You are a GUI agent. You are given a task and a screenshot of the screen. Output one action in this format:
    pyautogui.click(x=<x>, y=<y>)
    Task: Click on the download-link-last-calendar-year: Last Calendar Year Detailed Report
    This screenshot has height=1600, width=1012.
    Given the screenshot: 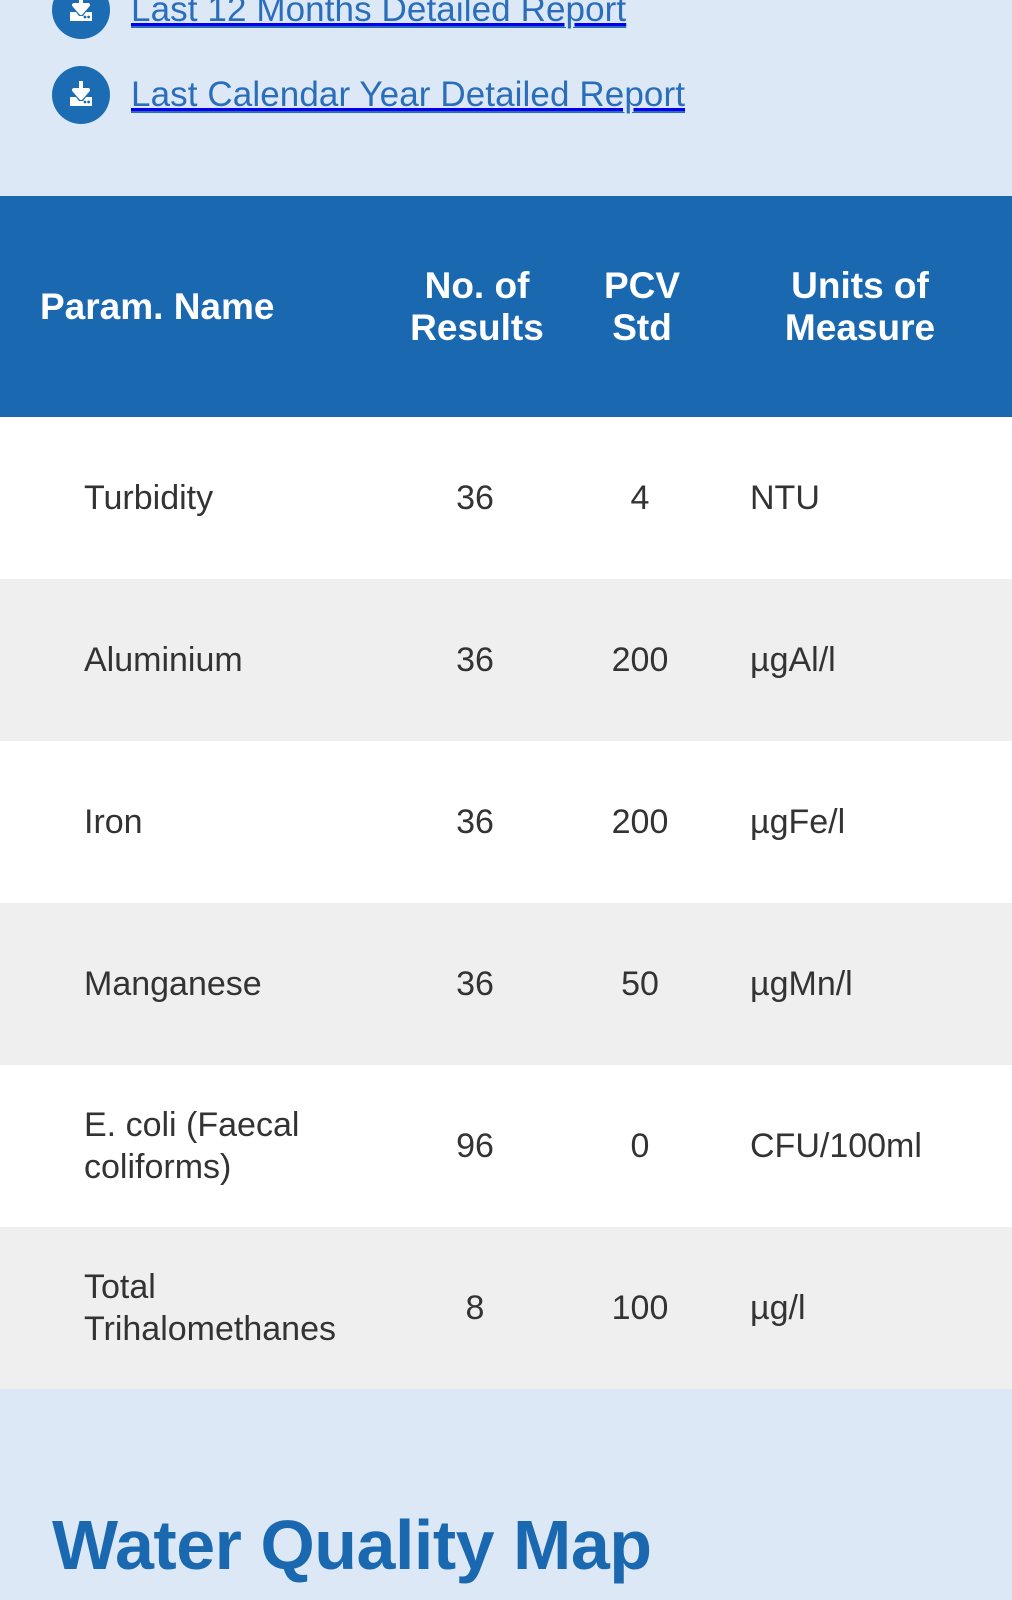 What is the action you would take?
    pyautogui.click(x=368, y=95)
    